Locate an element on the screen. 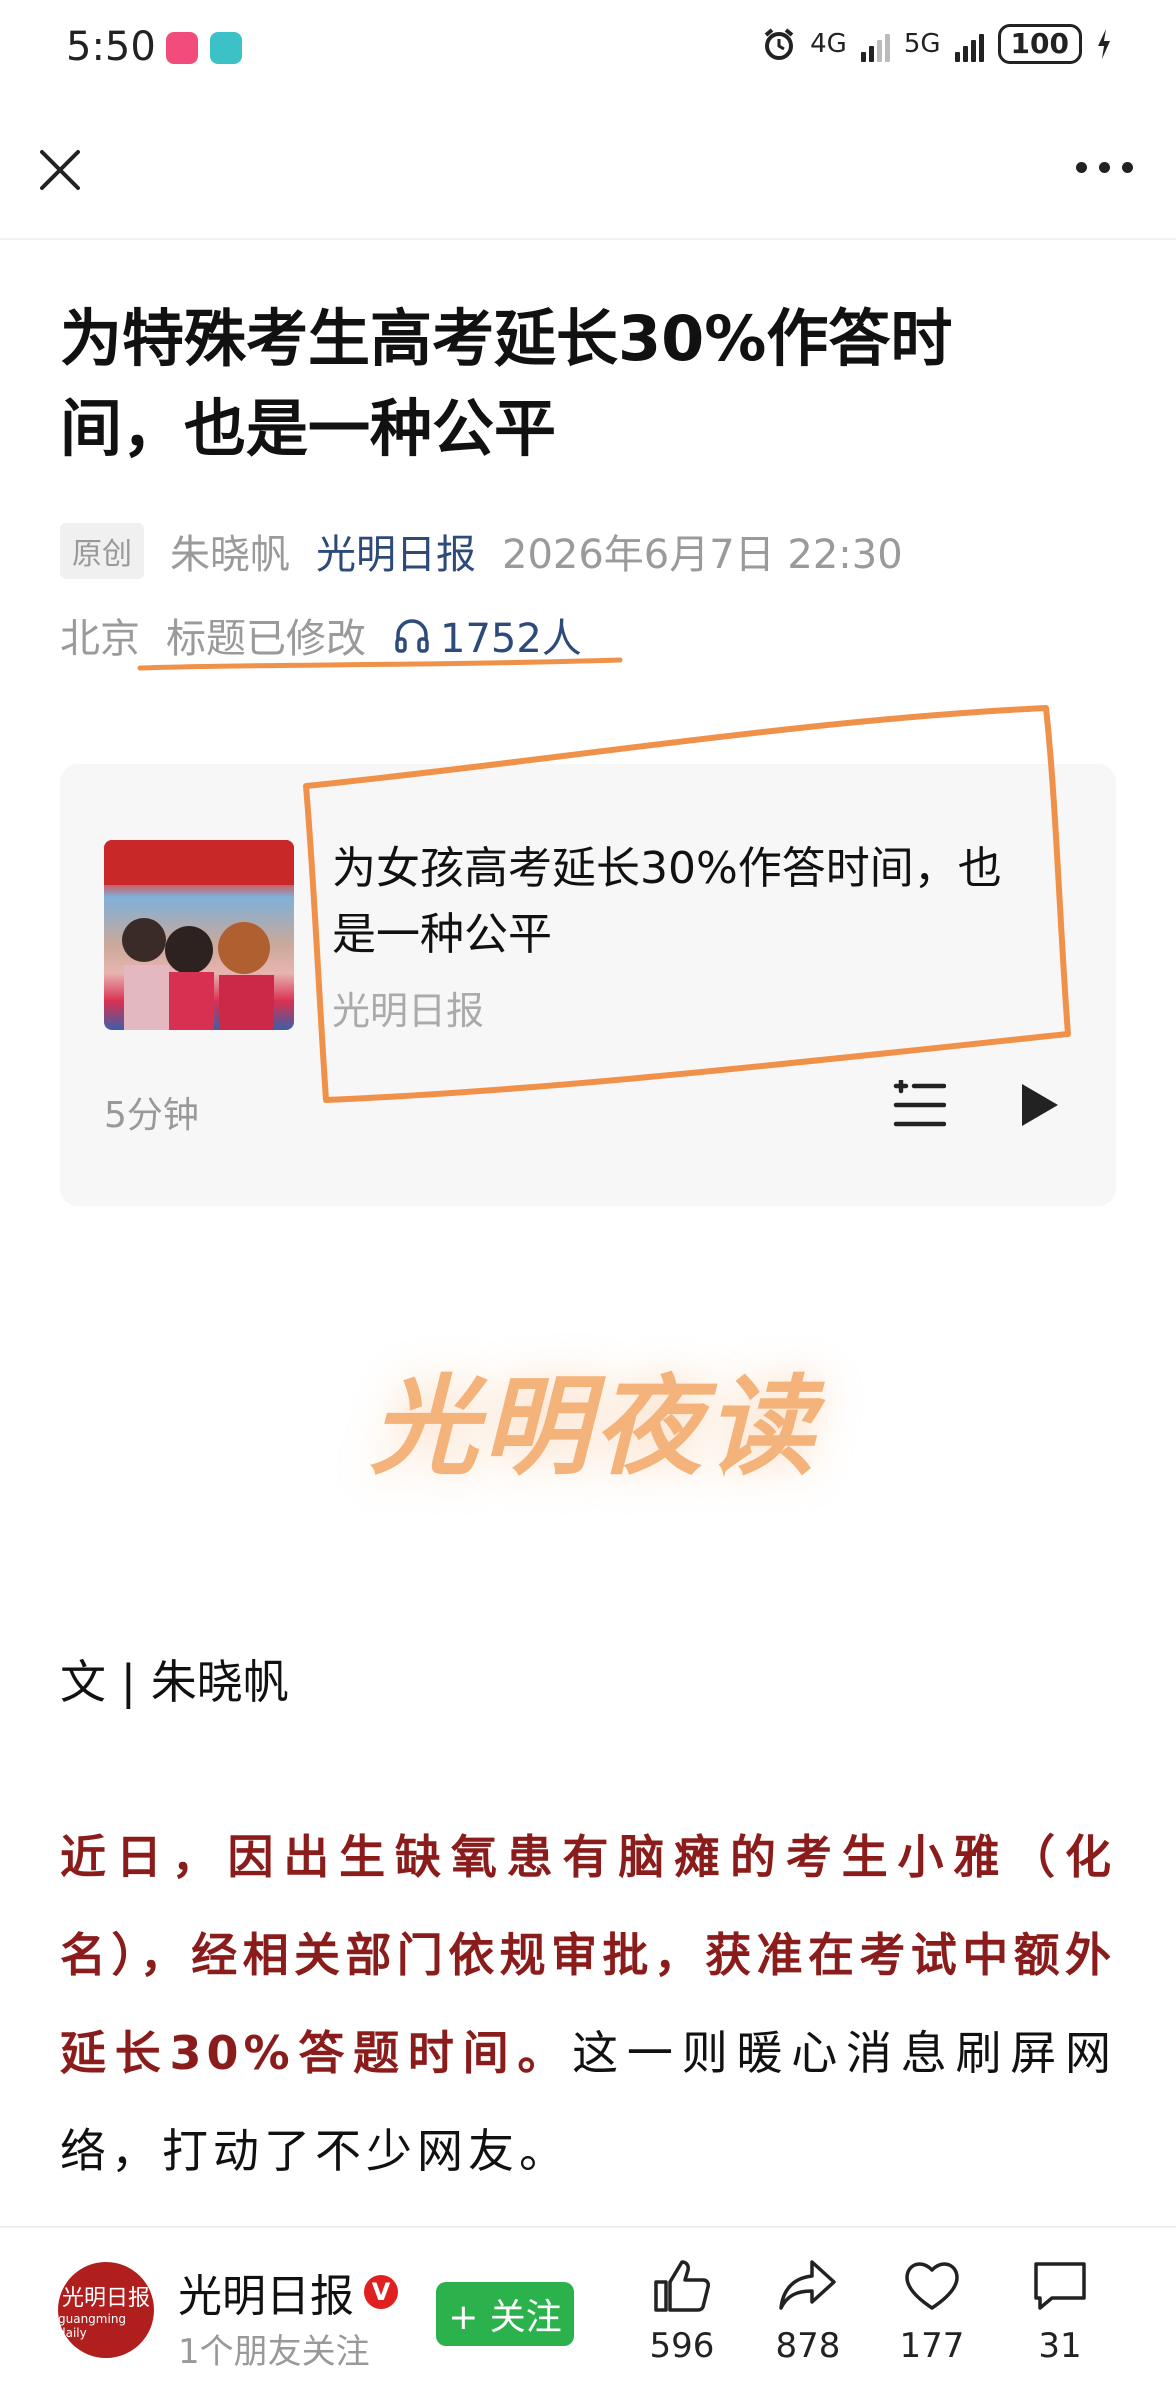 This screenshot has height=2402, width=1176. bottom-action-bar is located at coordinates (588, 2314).